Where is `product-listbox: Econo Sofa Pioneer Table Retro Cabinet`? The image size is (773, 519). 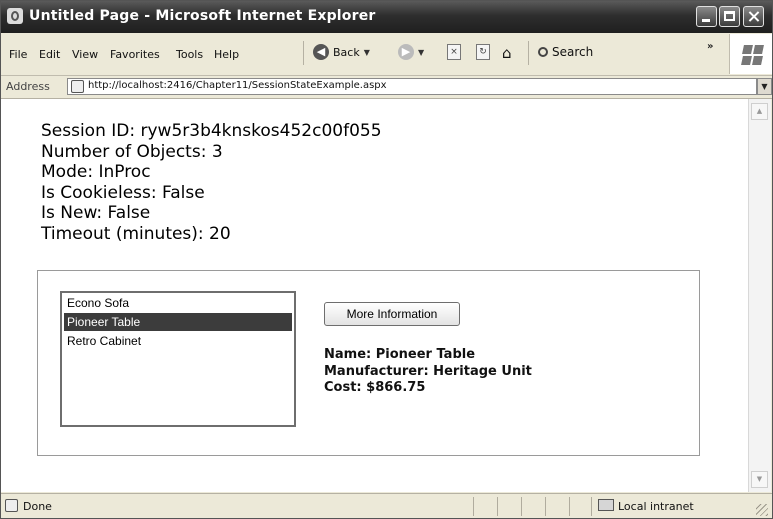
product-listbox: Econo Sofa Pioneer Table Retro Cabinet is located at coordinates (178, 359).